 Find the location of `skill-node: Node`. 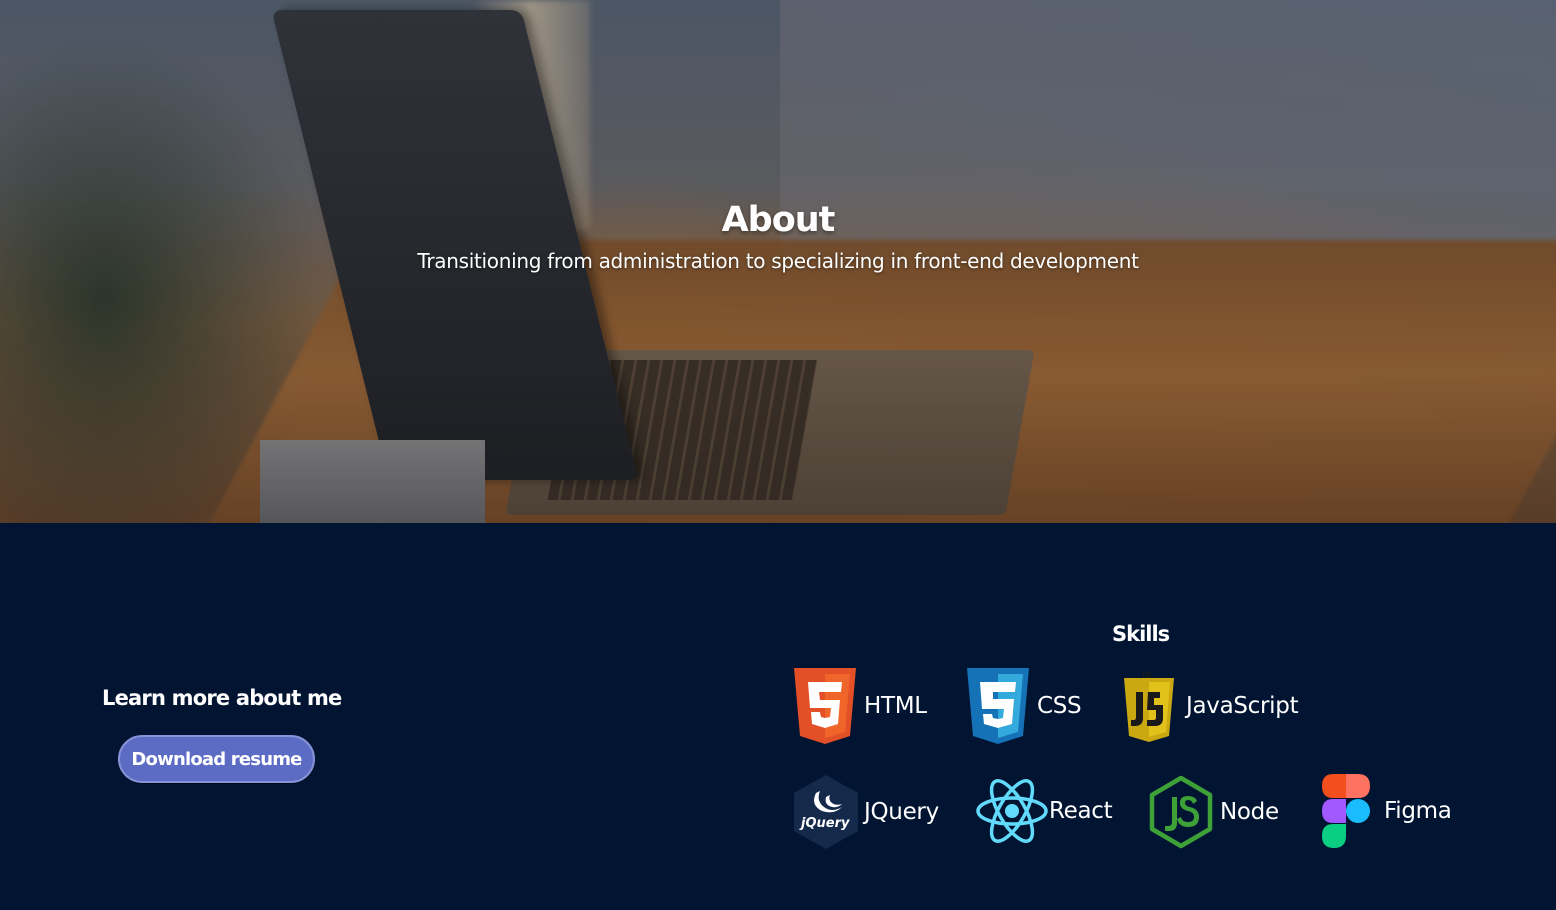

skill-node: Node is located at coordinates (1213, 812).